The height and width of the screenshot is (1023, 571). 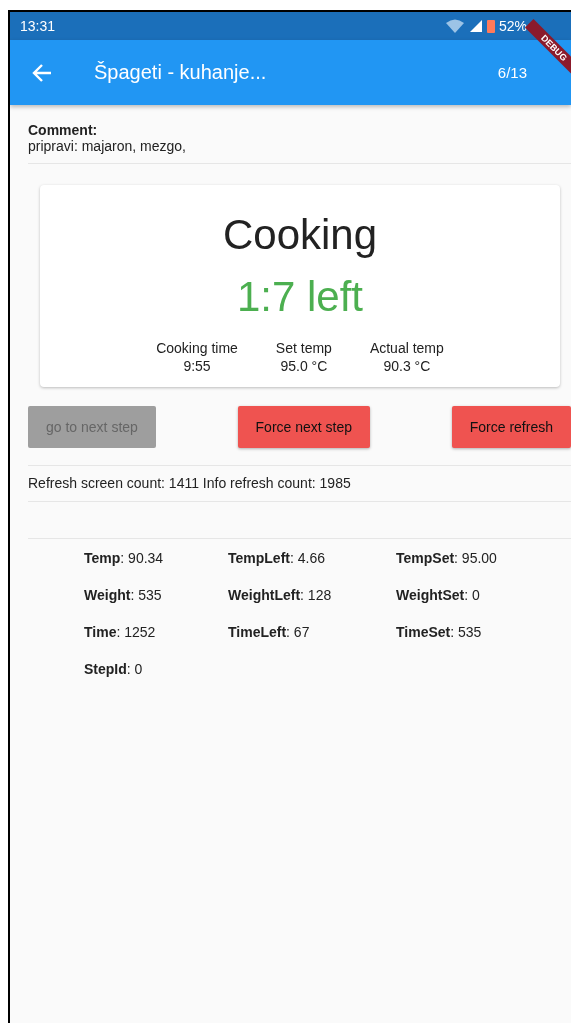 What do you see at coordinates (42, 72) in the screenshot?
I see `back-arrow-icon` at bounding box center [42, 72].